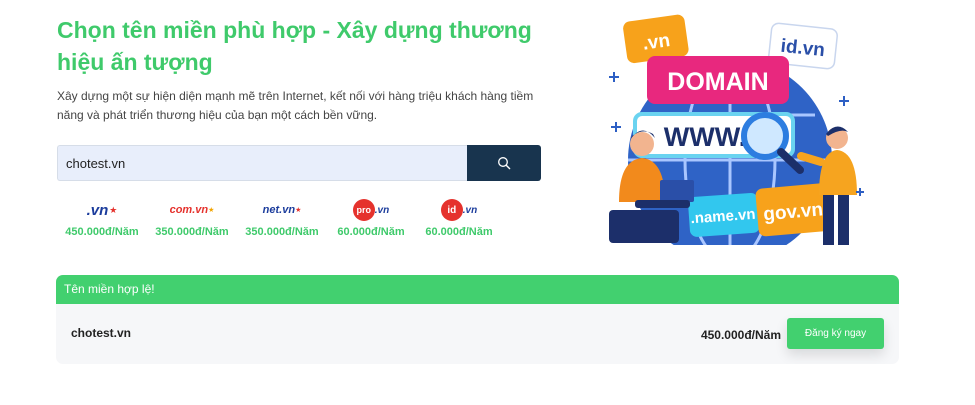 The image size is (975, 405). I want to click on domain-search-input, so click(262, 163).